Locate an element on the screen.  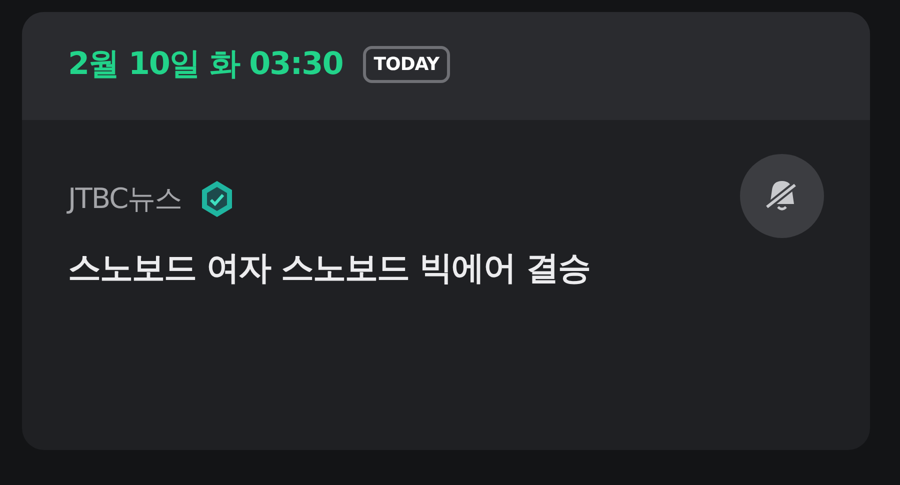
date-time: 2월 10일 화 03:30 is located at coordinates (205, 64).